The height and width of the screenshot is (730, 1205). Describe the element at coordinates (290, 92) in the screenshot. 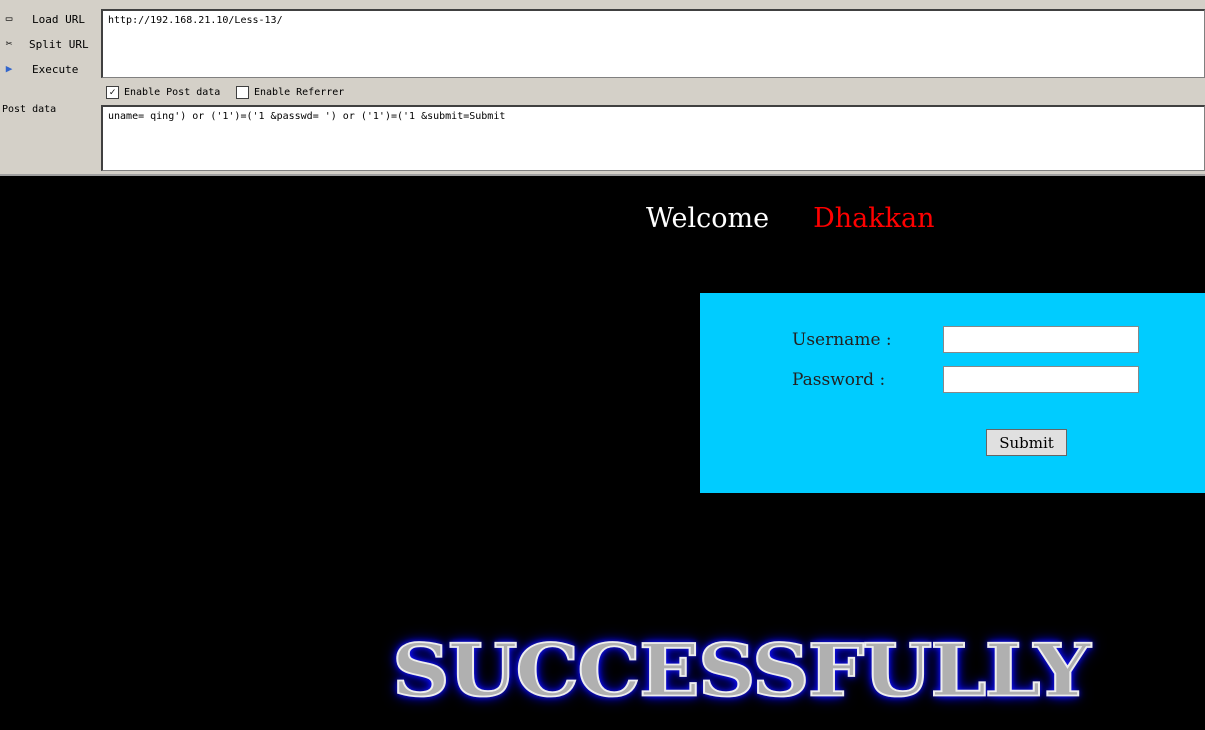

I see `enable-referrer-checkbox: Enable Referrer` at that location.